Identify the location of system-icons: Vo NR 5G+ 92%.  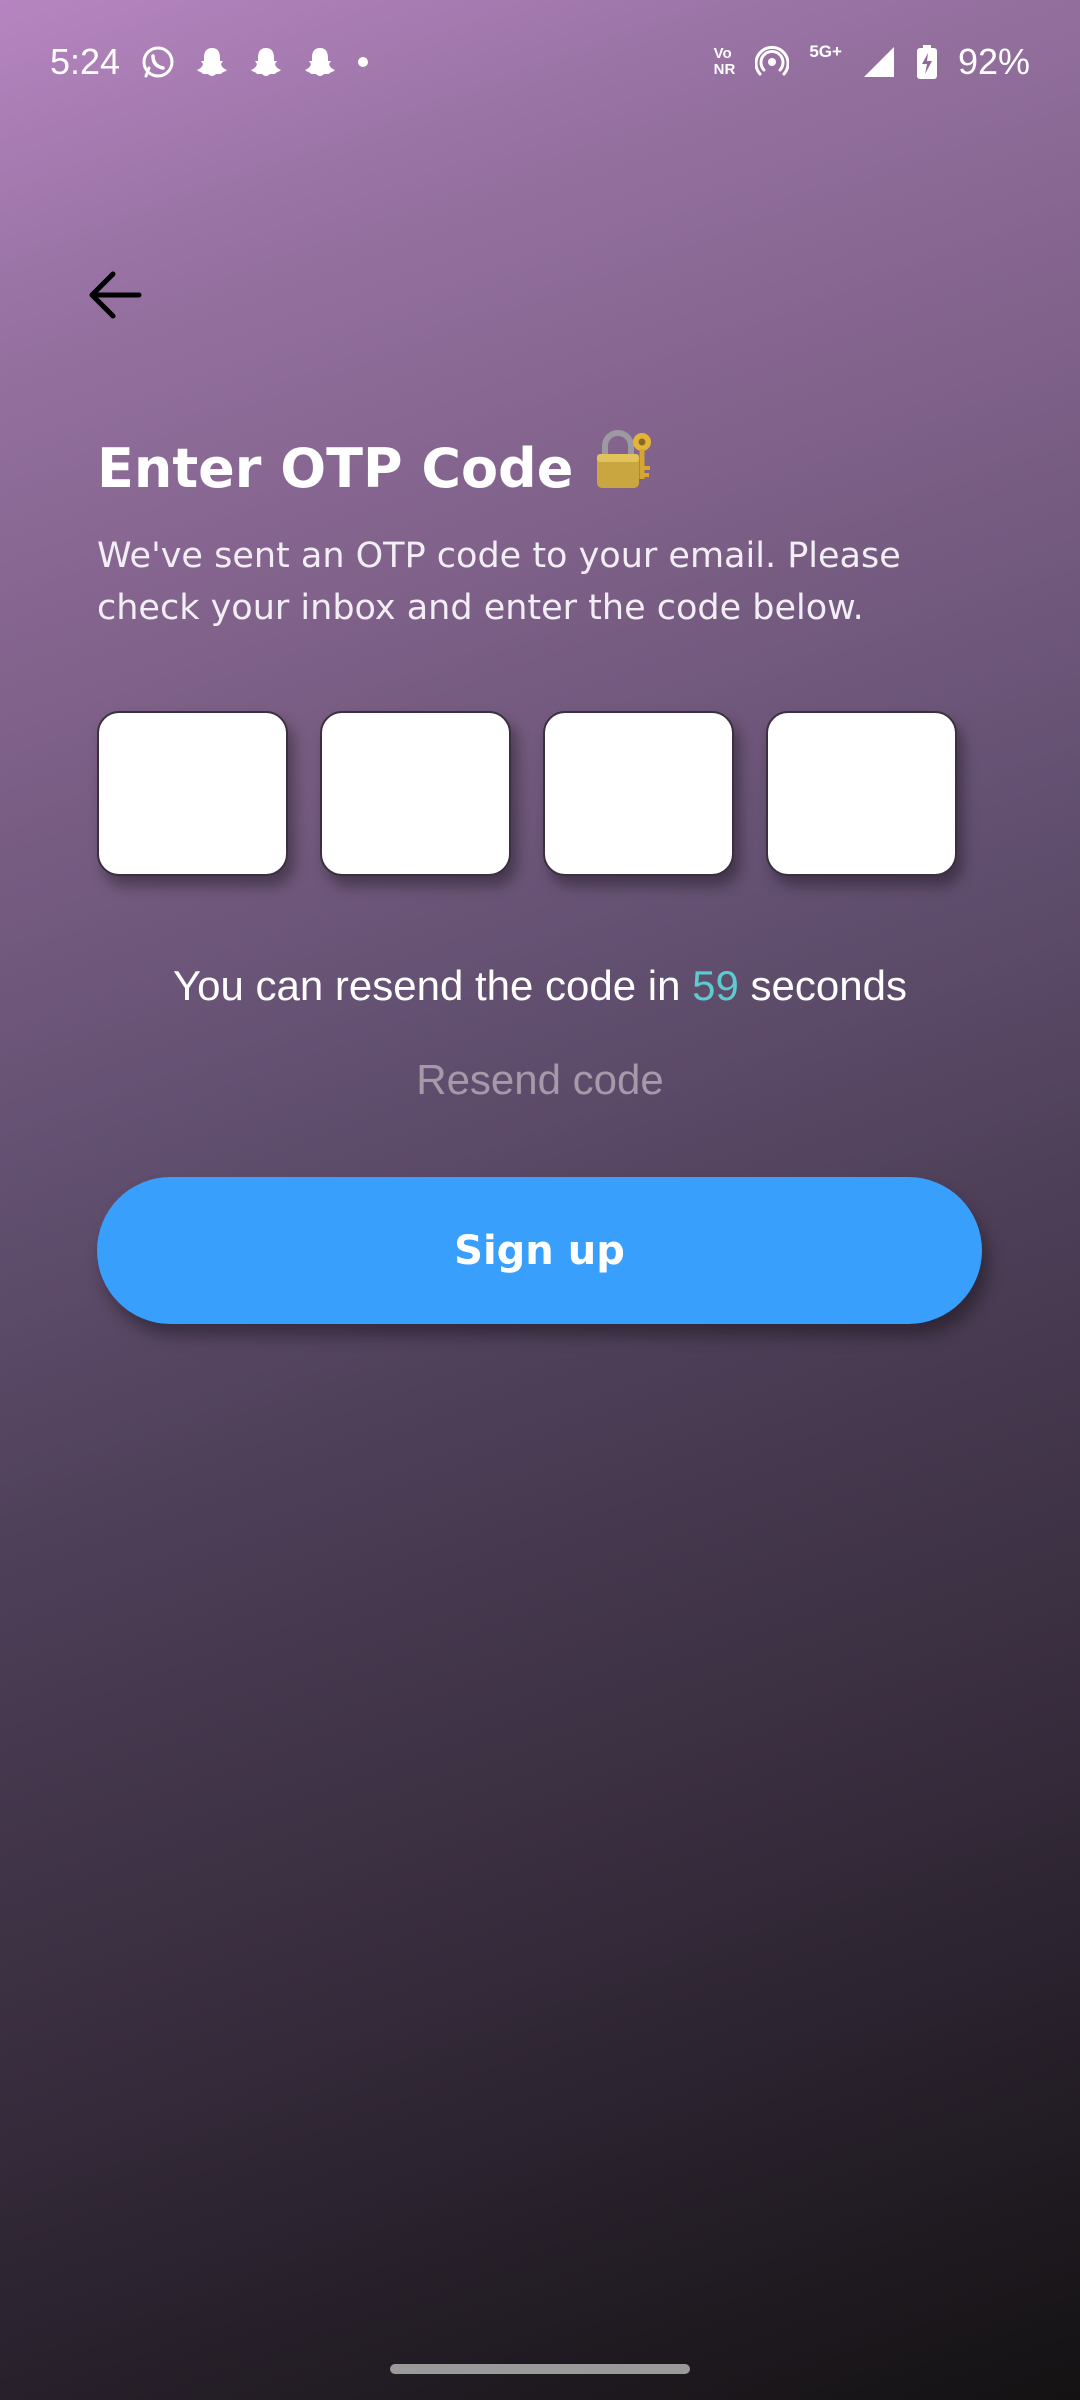
(872, 62).